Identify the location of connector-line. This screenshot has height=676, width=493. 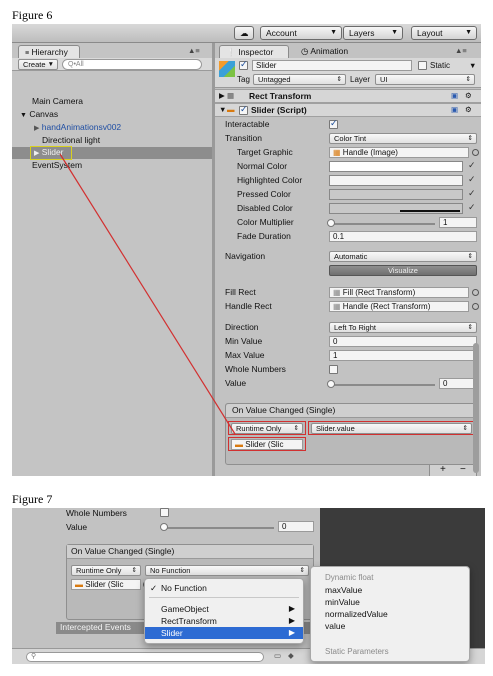
(147, 294).